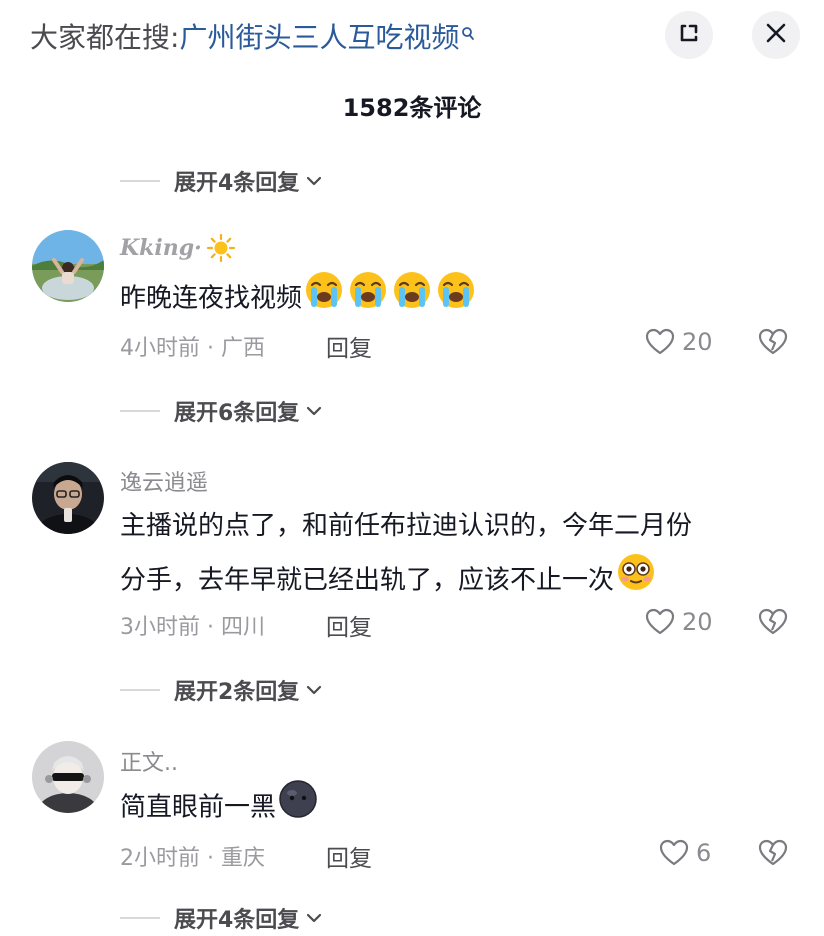  I want to click on username-text: 正文.., so click(149, 763).